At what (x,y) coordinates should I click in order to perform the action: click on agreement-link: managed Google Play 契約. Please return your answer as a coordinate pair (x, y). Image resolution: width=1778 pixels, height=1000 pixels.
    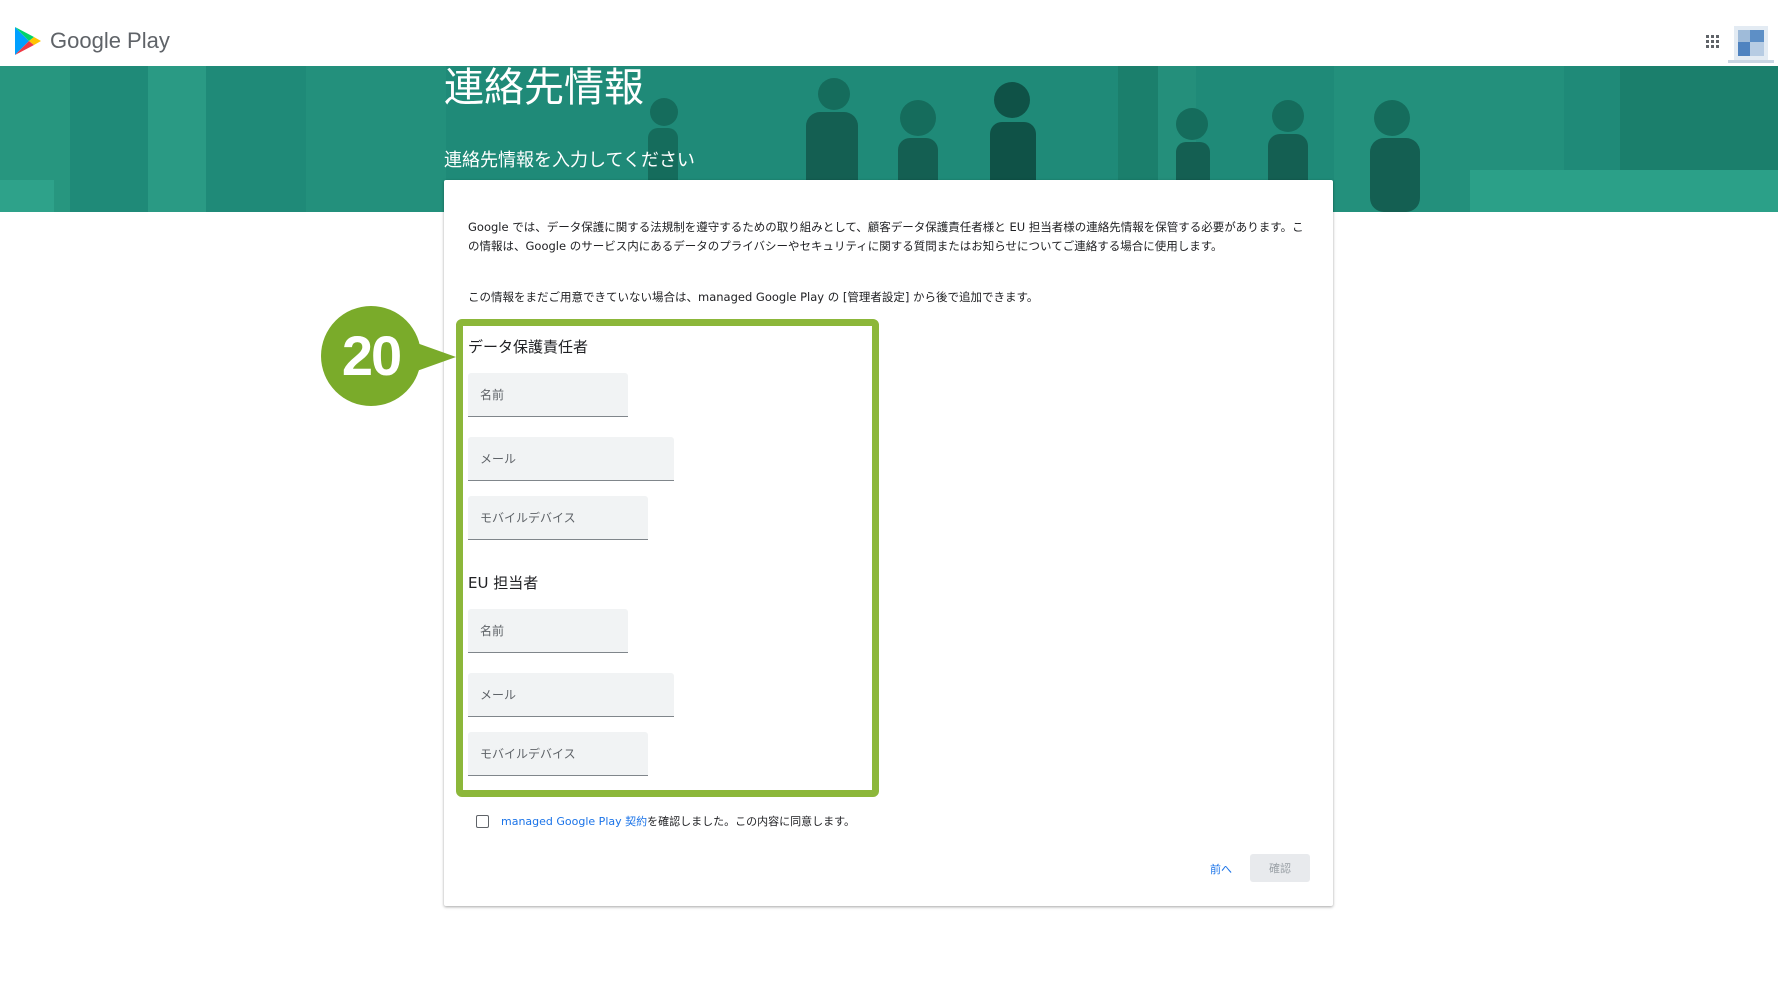
    Looking at the image, I should click on (574, 821).